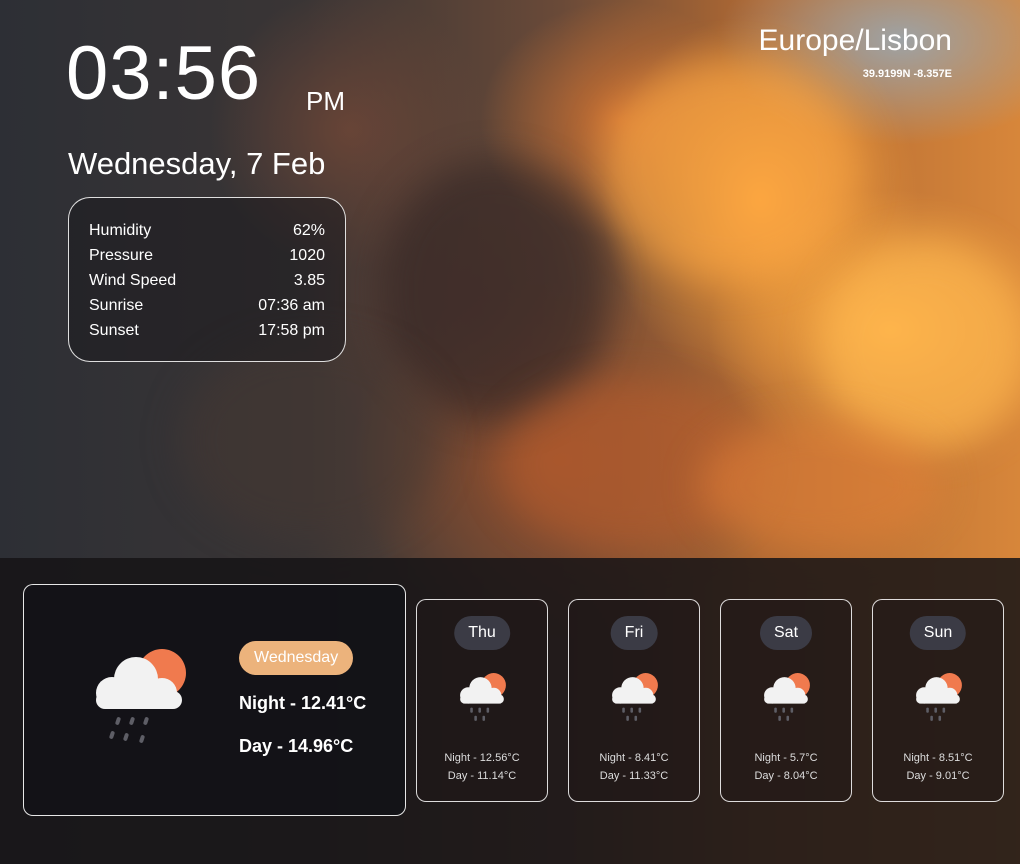 The height and width of the screenshot is (864, 1020). What do you see at coordinates (116, 305) in the screenshot?
I see `stat-label: Sunrise` at bounding box center [116, 305].